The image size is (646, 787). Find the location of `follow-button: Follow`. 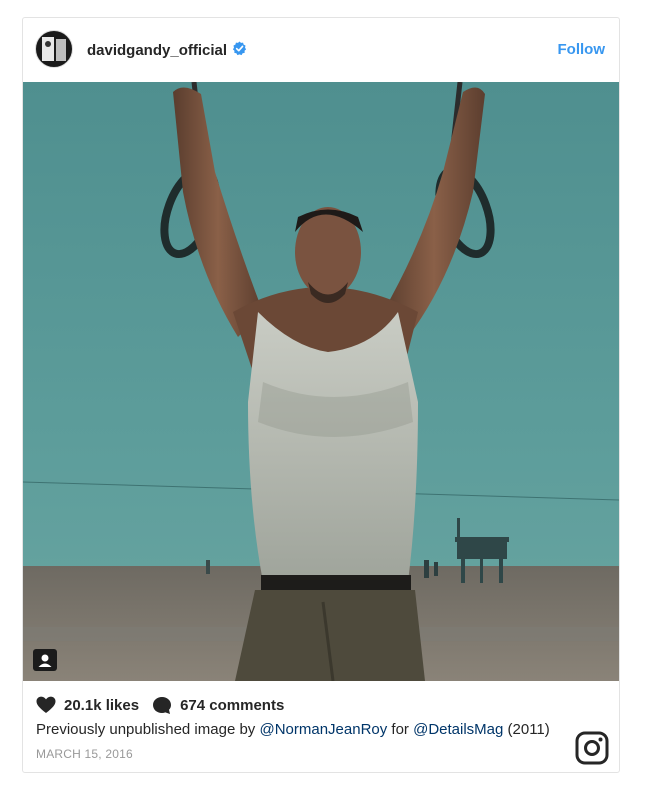

follow-button: Follow is located at coordinates (582, 49).